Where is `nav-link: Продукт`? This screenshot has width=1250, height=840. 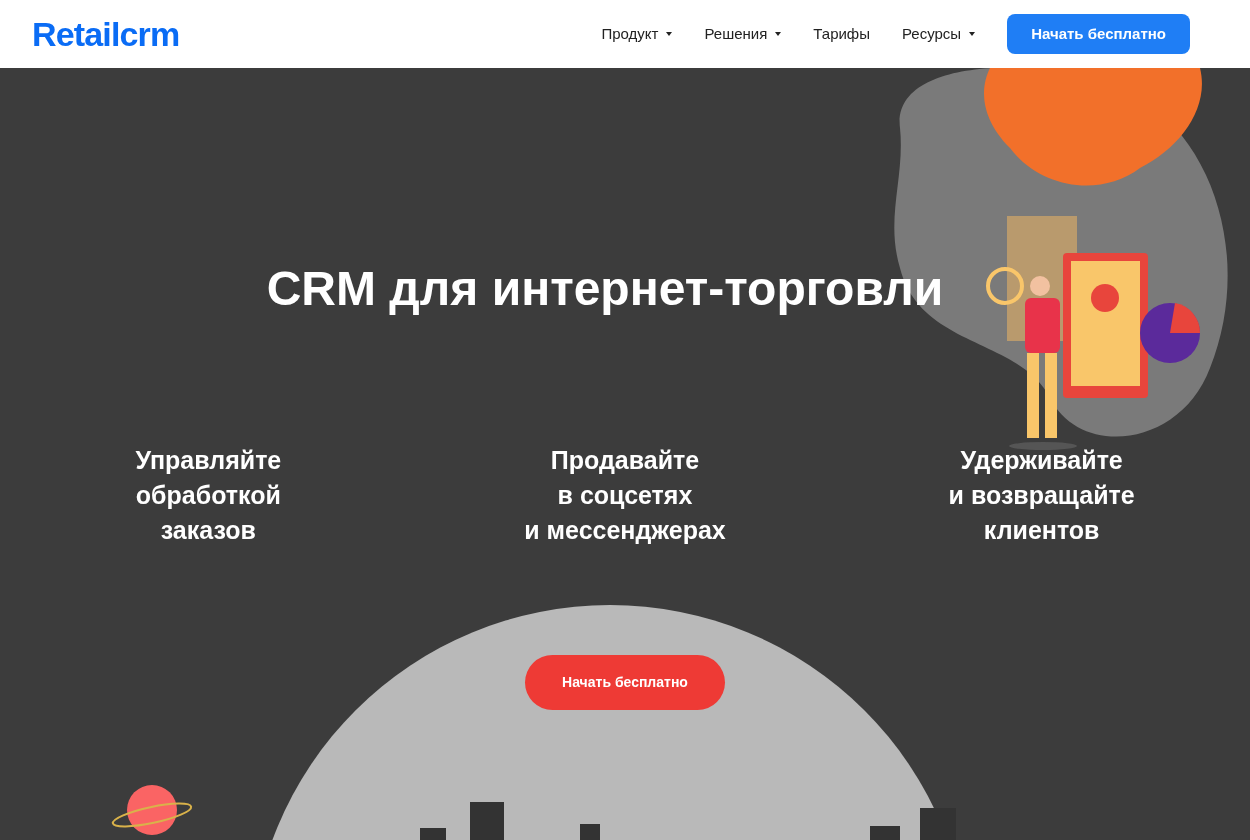 nav-link: Продукт is located at coordinates (637, 34).